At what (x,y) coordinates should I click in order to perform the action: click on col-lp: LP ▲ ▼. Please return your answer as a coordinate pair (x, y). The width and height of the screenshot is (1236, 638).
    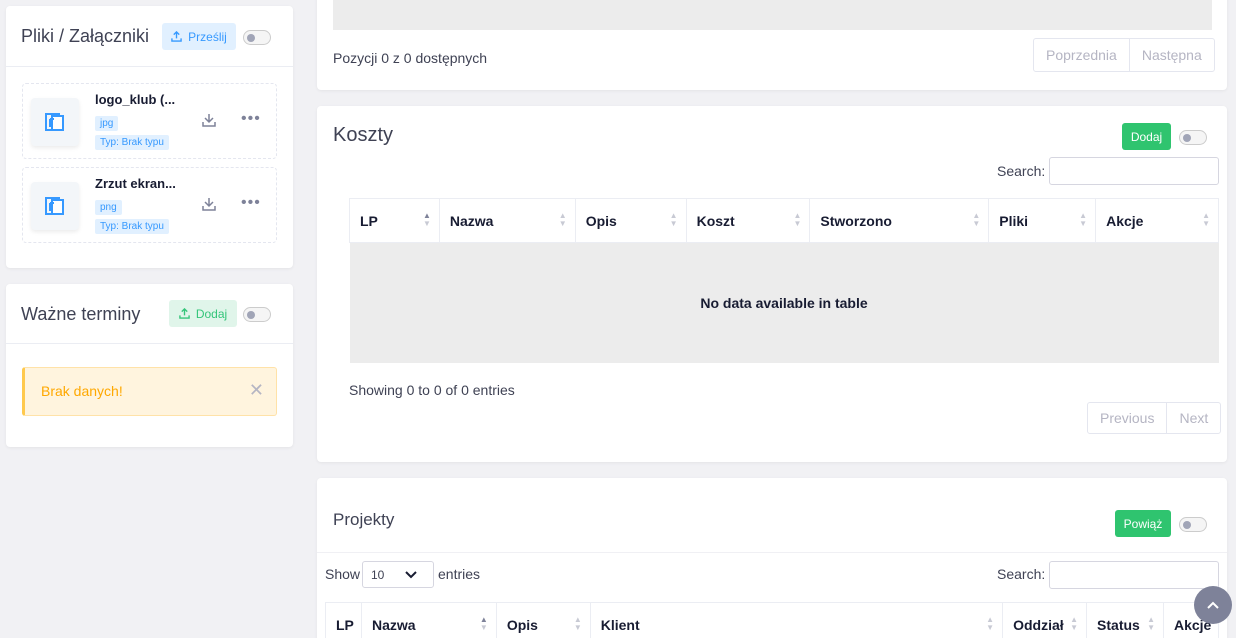
    Looking at the image, I should click on (394, 220).